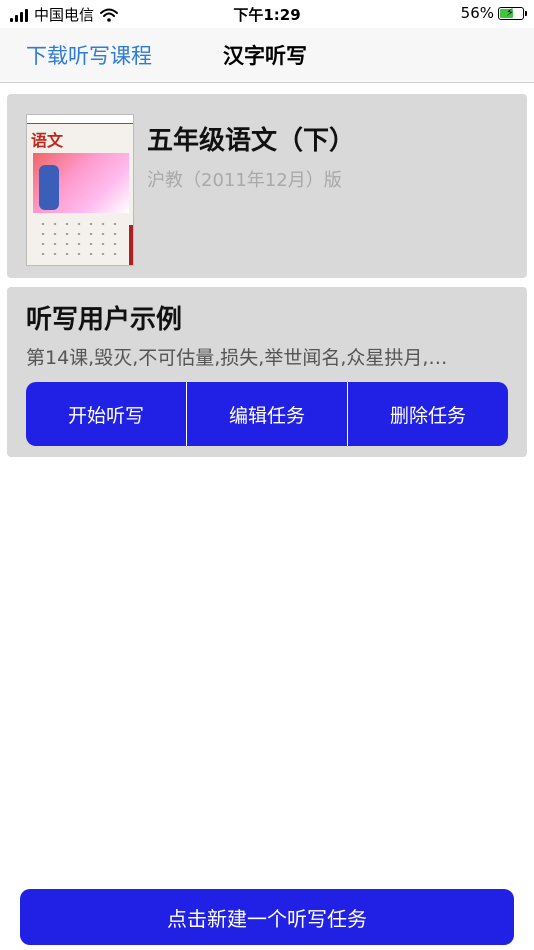 The image size is (534, 950). What do you see at coordinates (427, 414) in the screenshot?
I see `delete-task-button: 删除任务` at bounding box center [427, 414].